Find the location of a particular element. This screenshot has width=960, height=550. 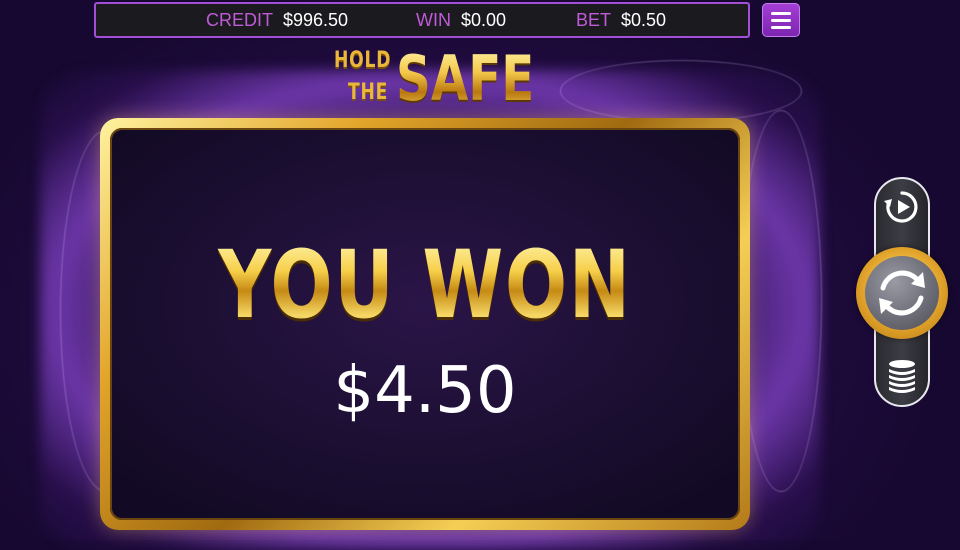

menu-button is located at coordinates (781, 20).